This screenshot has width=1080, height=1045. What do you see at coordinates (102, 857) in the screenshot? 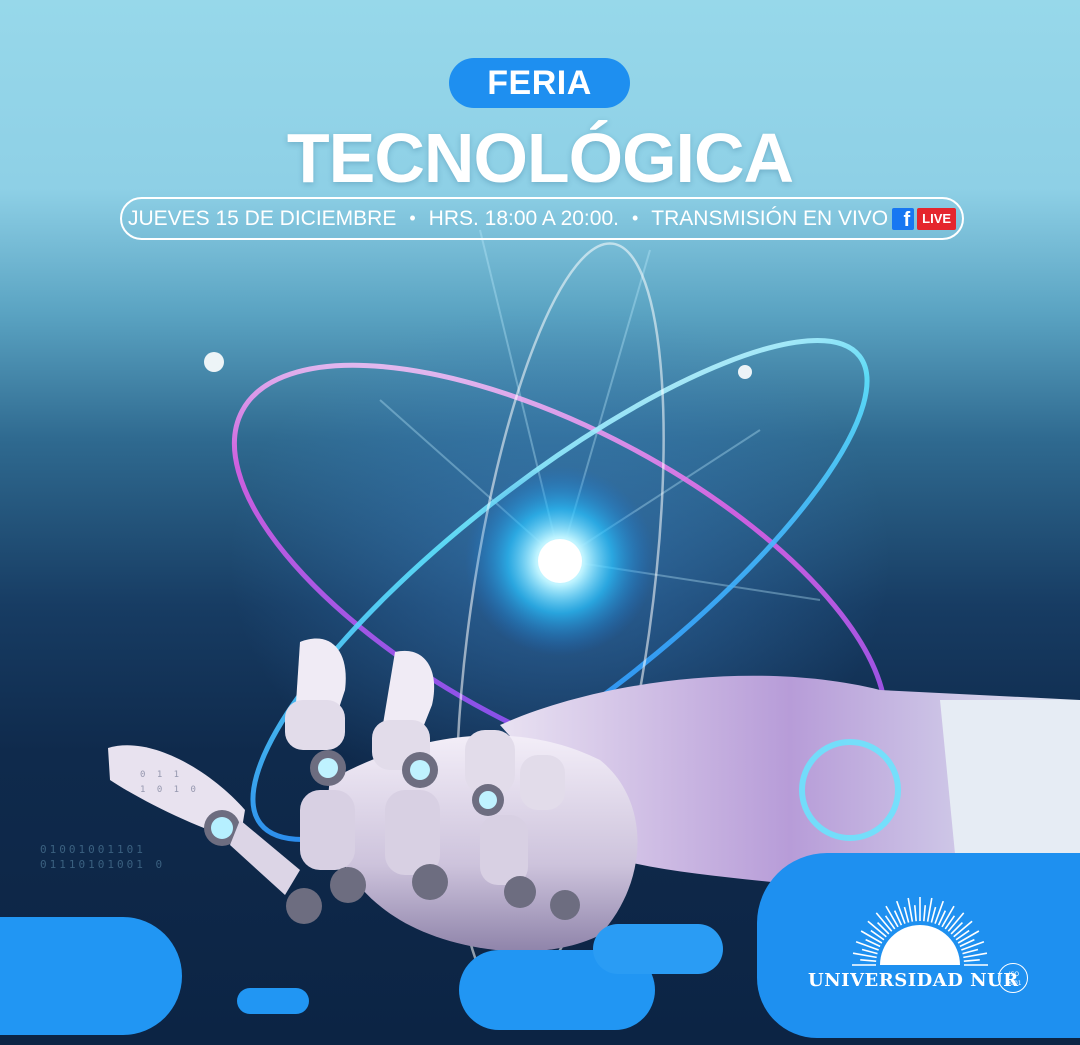
I see `binary-code-decor: 01001001101 01110101001 0` at bounding box center [102, 857].